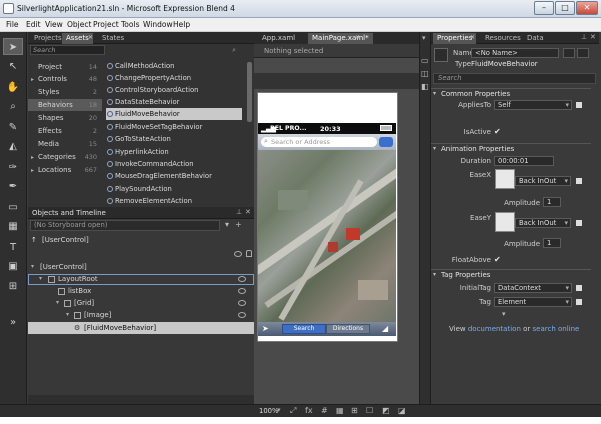 This screenshot has height=424, width=601. What do you see at coordinates (78, 279) in the screenshot?
I see `tree-layoutroot: LayoutRoot` at bounding box center [78, 279].